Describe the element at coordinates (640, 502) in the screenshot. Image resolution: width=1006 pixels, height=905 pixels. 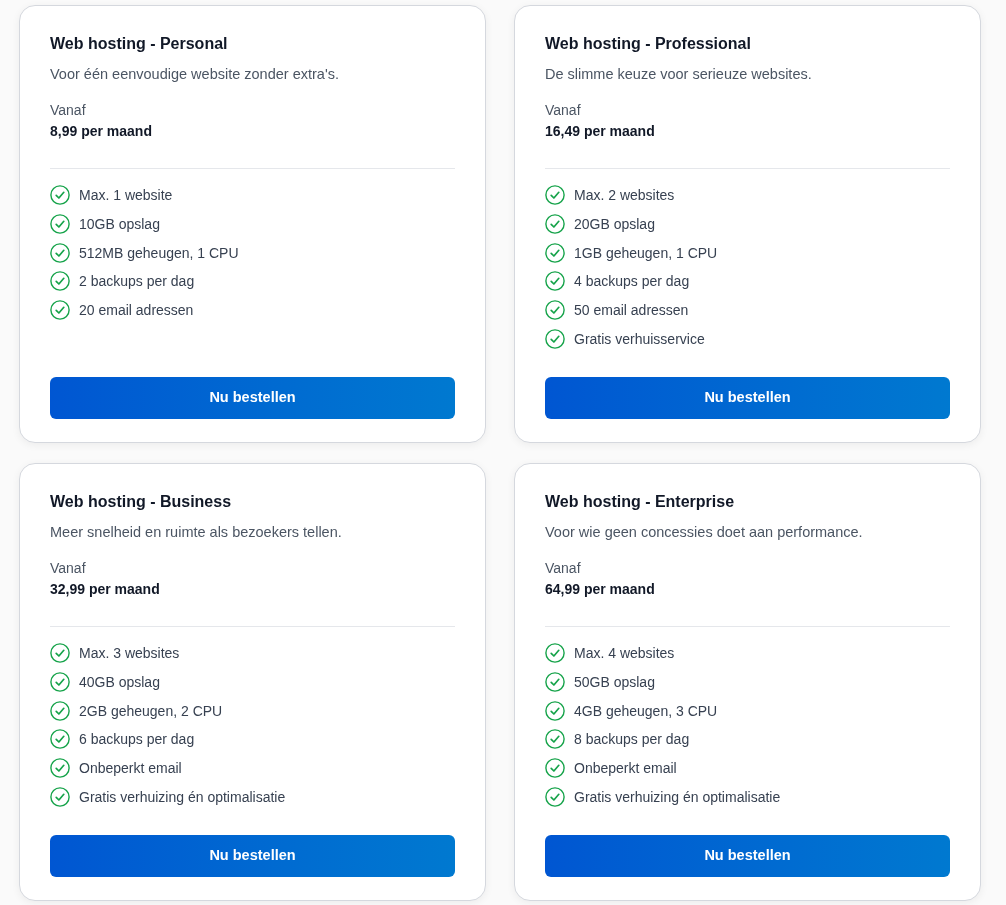
I see `plan-title: Web hosting - Enterprise` at that location.